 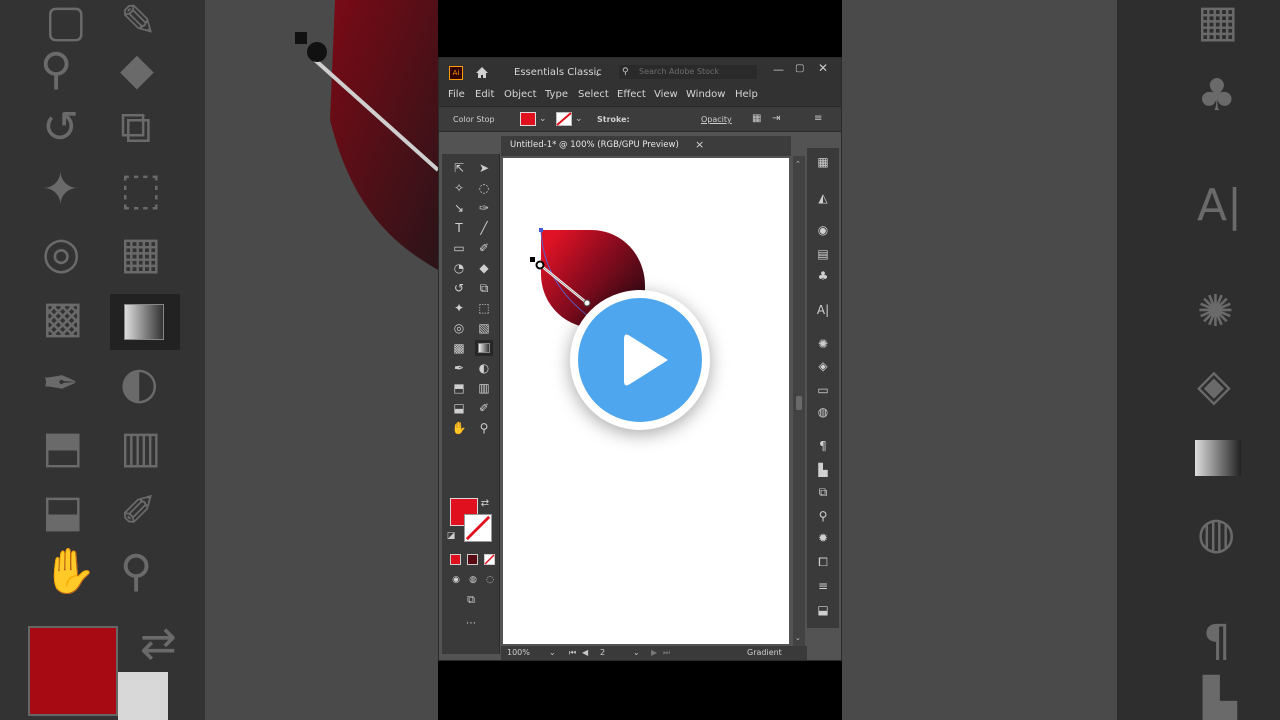 What do you see at coordinates (455, 559) in the screenshot?
I see `color-mode-icon` at bounding box center [455, 559].